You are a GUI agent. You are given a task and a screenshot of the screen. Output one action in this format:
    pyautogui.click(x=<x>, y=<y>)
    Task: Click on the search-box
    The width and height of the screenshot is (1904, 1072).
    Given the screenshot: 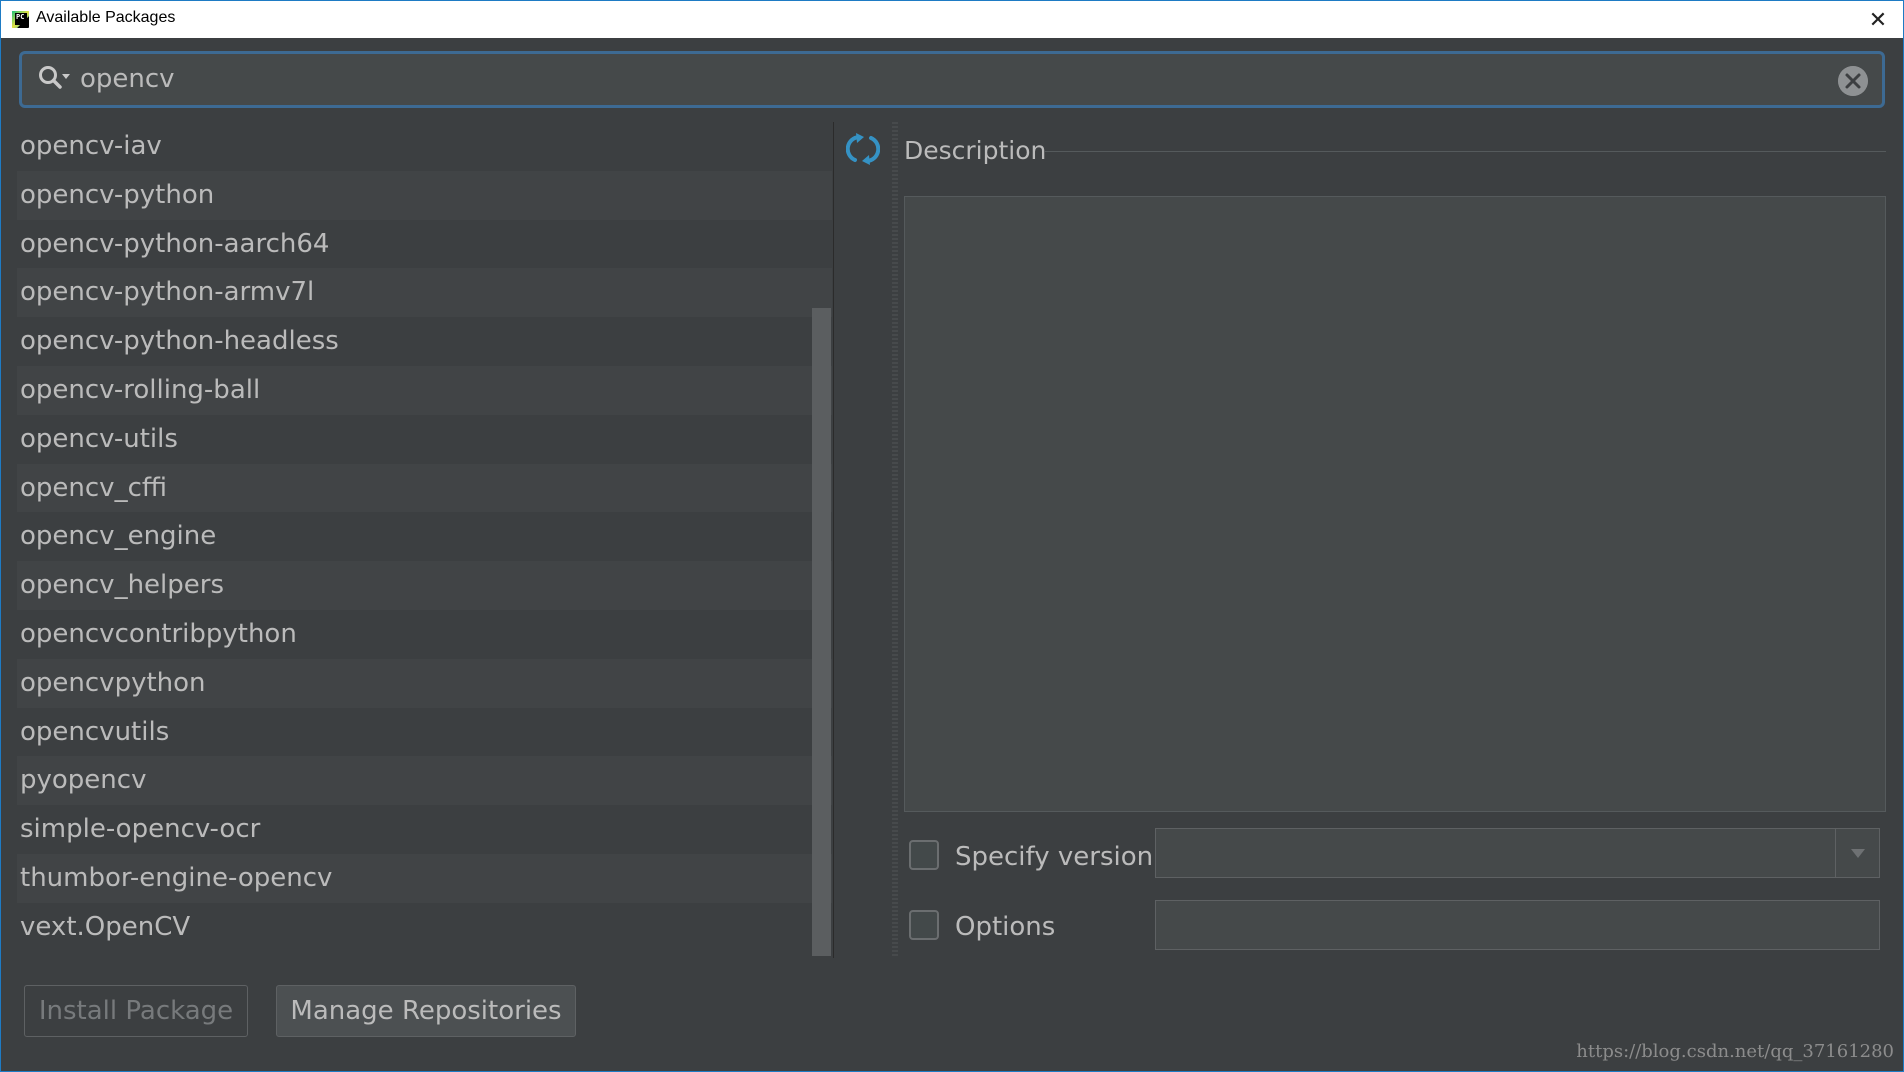 What is the action you would take?
    pyautogui.click(x=952, y=79)
    